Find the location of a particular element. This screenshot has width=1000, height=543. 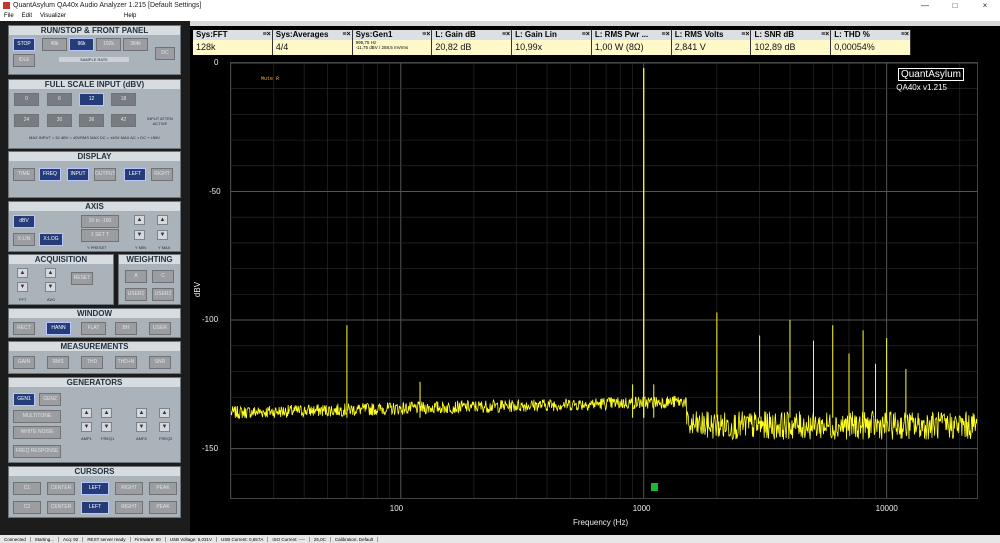

measure-gain-lin: L: Gain Lin10,99x is located at coordinates (552, 42).